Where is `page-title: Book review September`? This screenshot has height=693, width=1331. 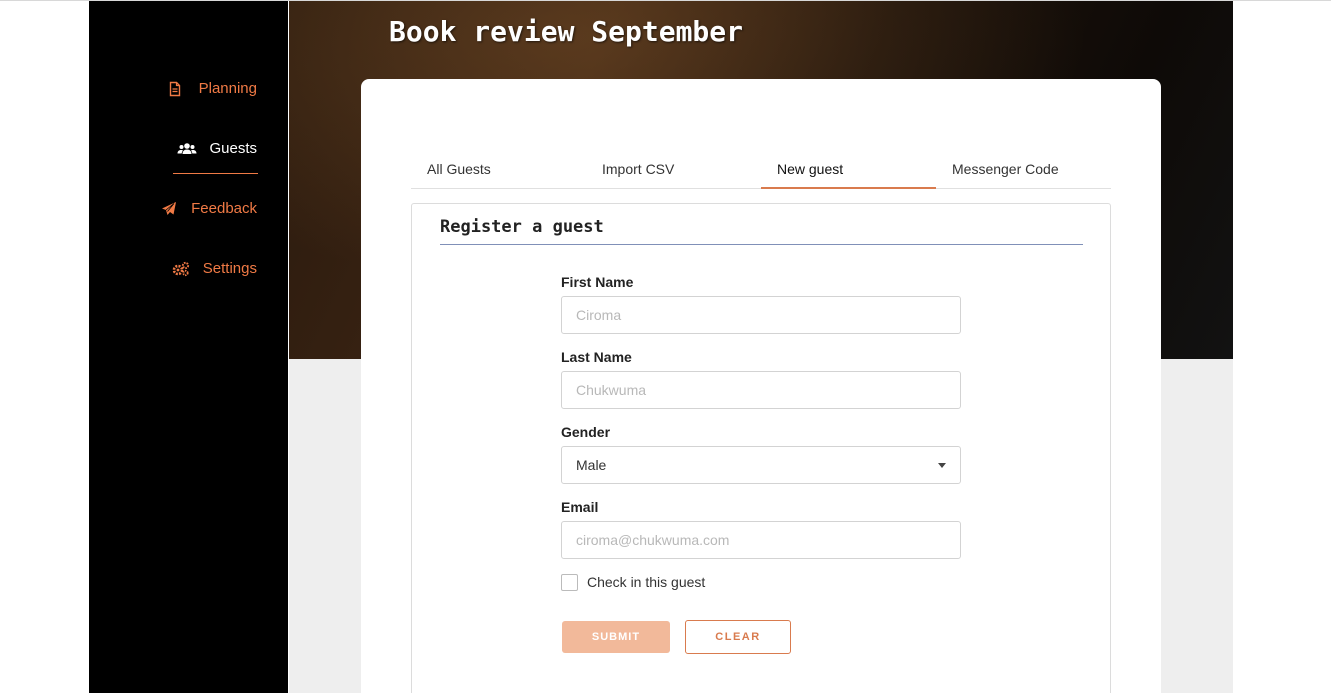 page-title: Book review September is located at coordinates (566, 31).